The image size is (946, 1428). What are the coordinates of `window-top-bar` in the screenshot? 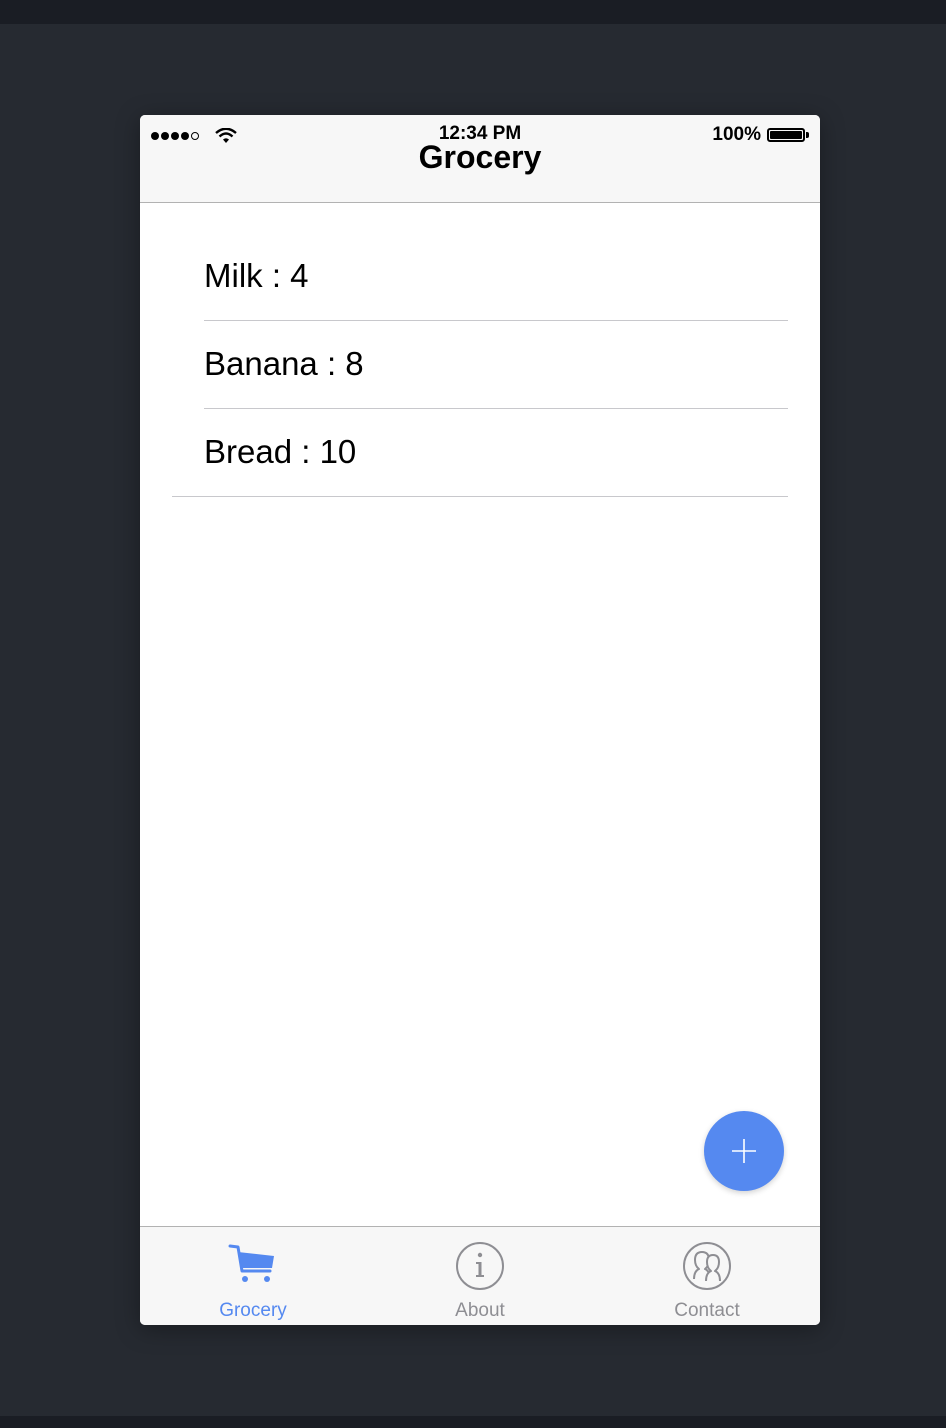 It's located at (473, 12).